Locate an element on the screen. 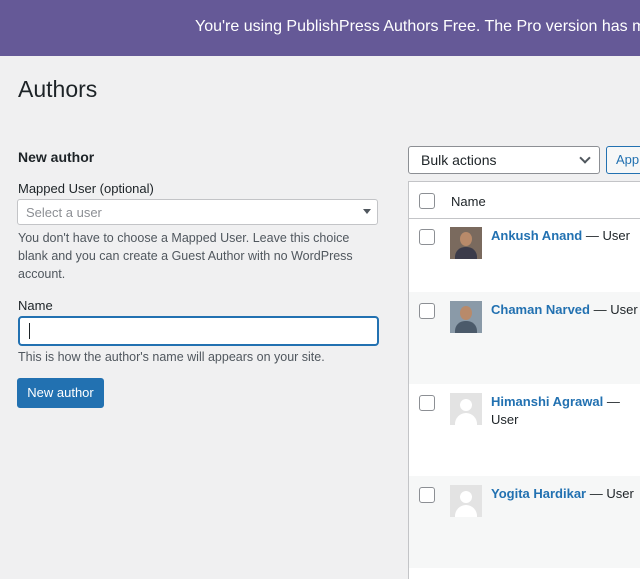  mapped-user-label: Mapped User (optional) is located at coordinates (86, 188).